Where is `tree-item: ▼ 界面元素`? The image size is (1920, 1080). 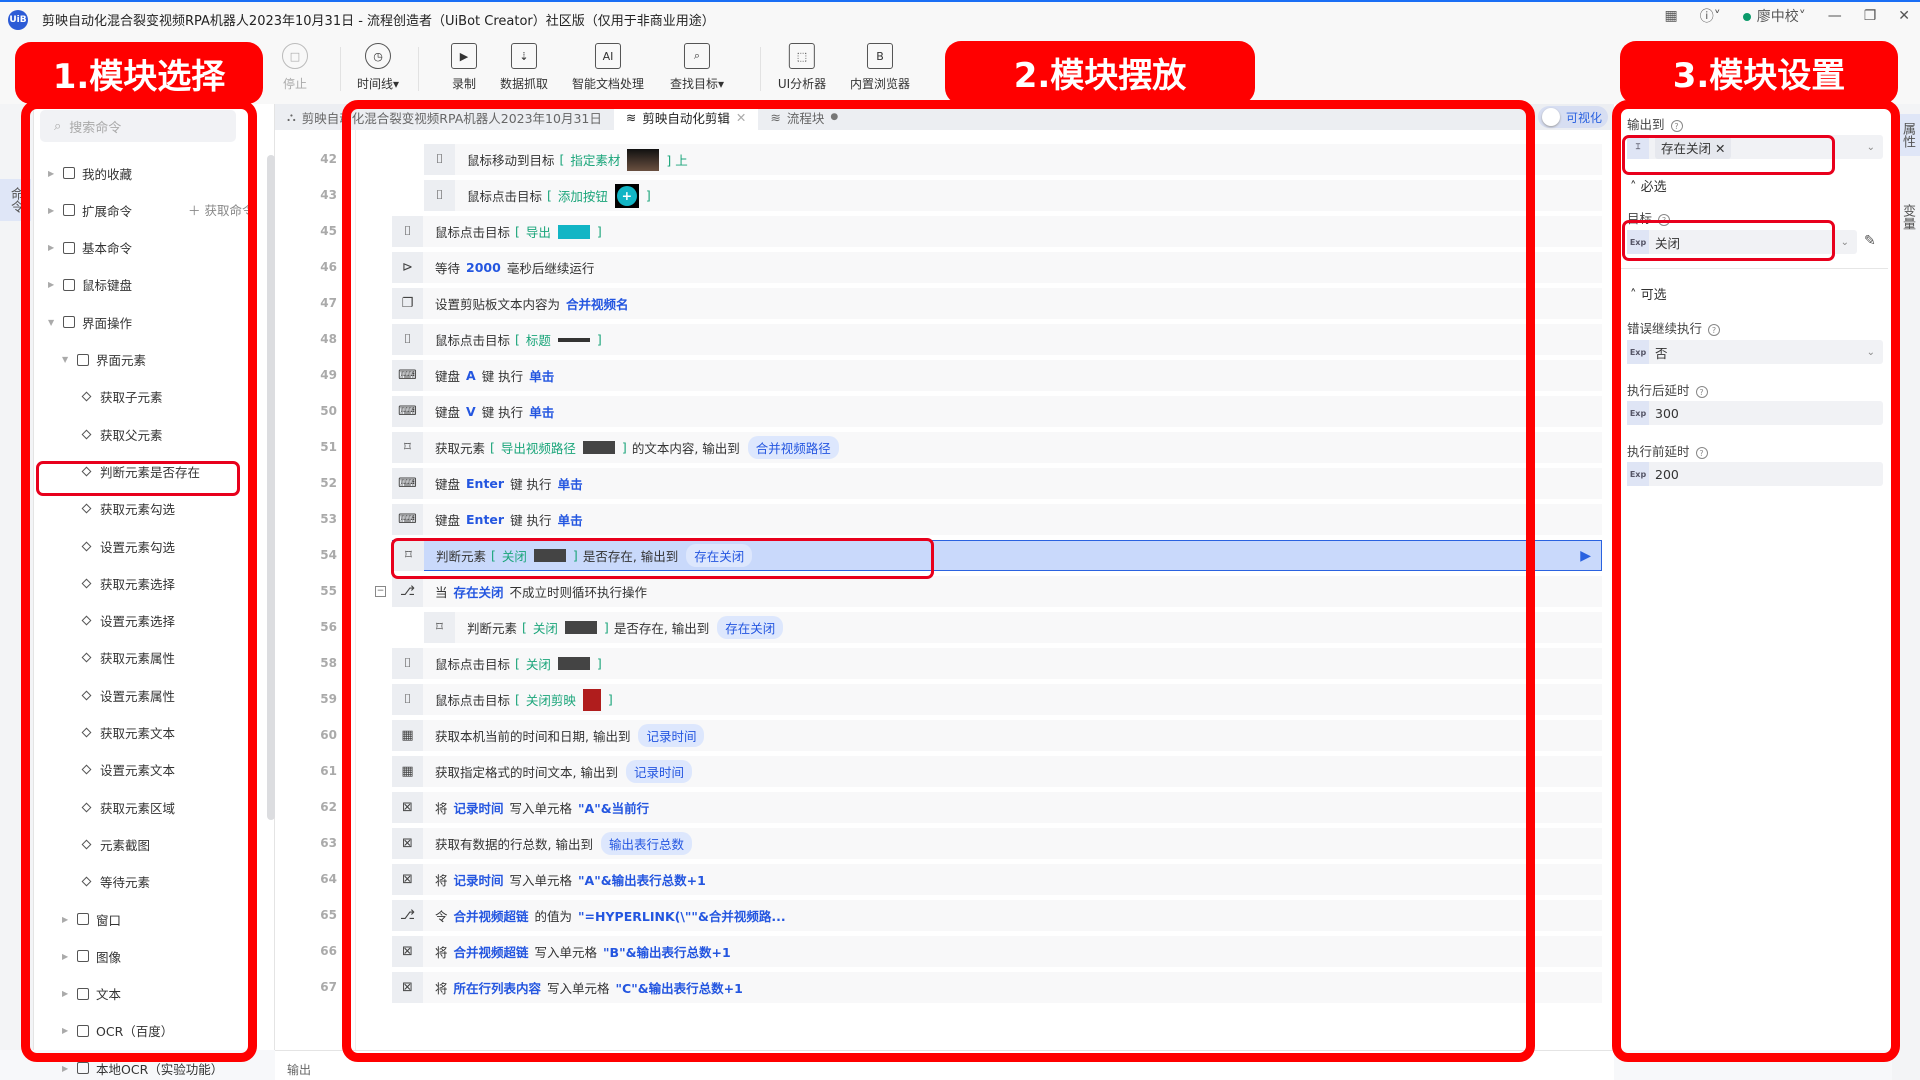
tree-item: ▼ 界面元素 is located at coordinates (104, 360).